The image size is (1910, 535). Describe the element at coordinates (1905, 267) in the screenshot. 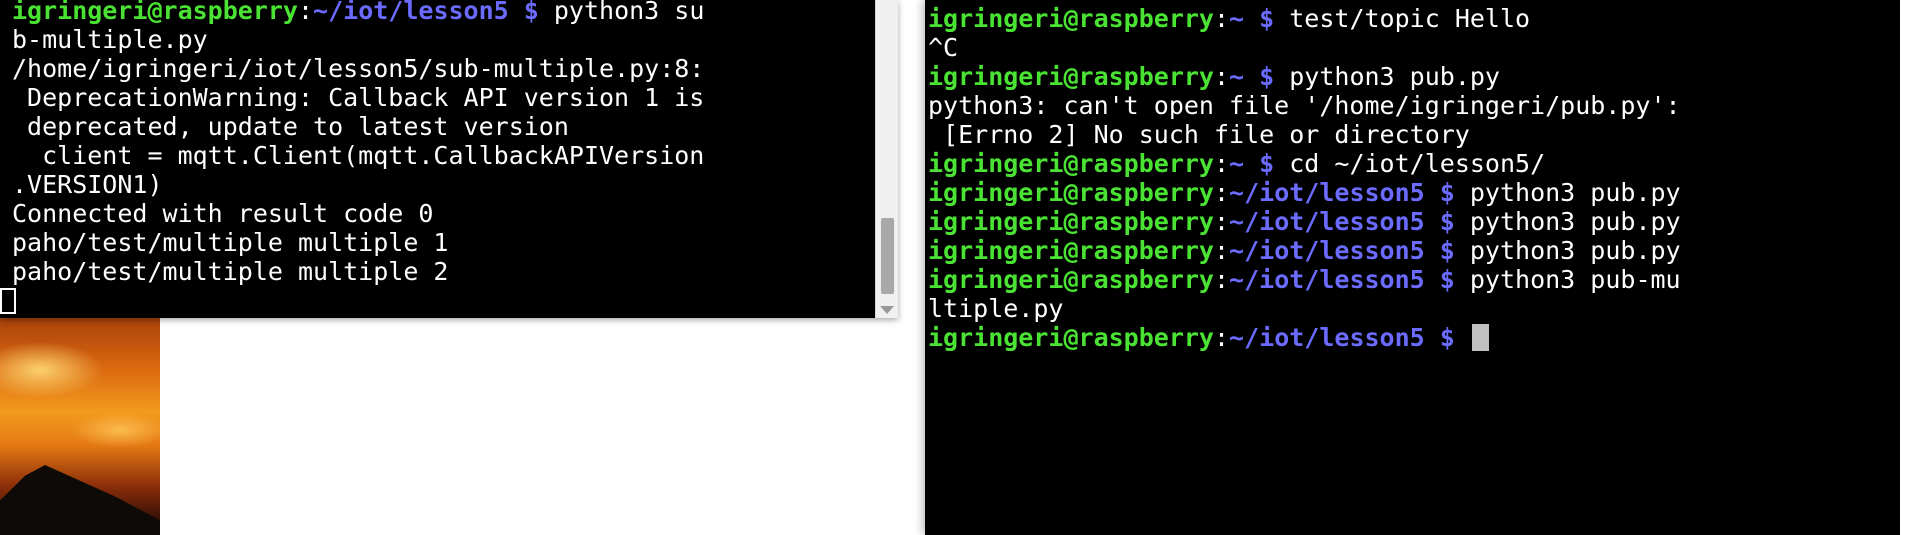

I see `window-edge` at that location.